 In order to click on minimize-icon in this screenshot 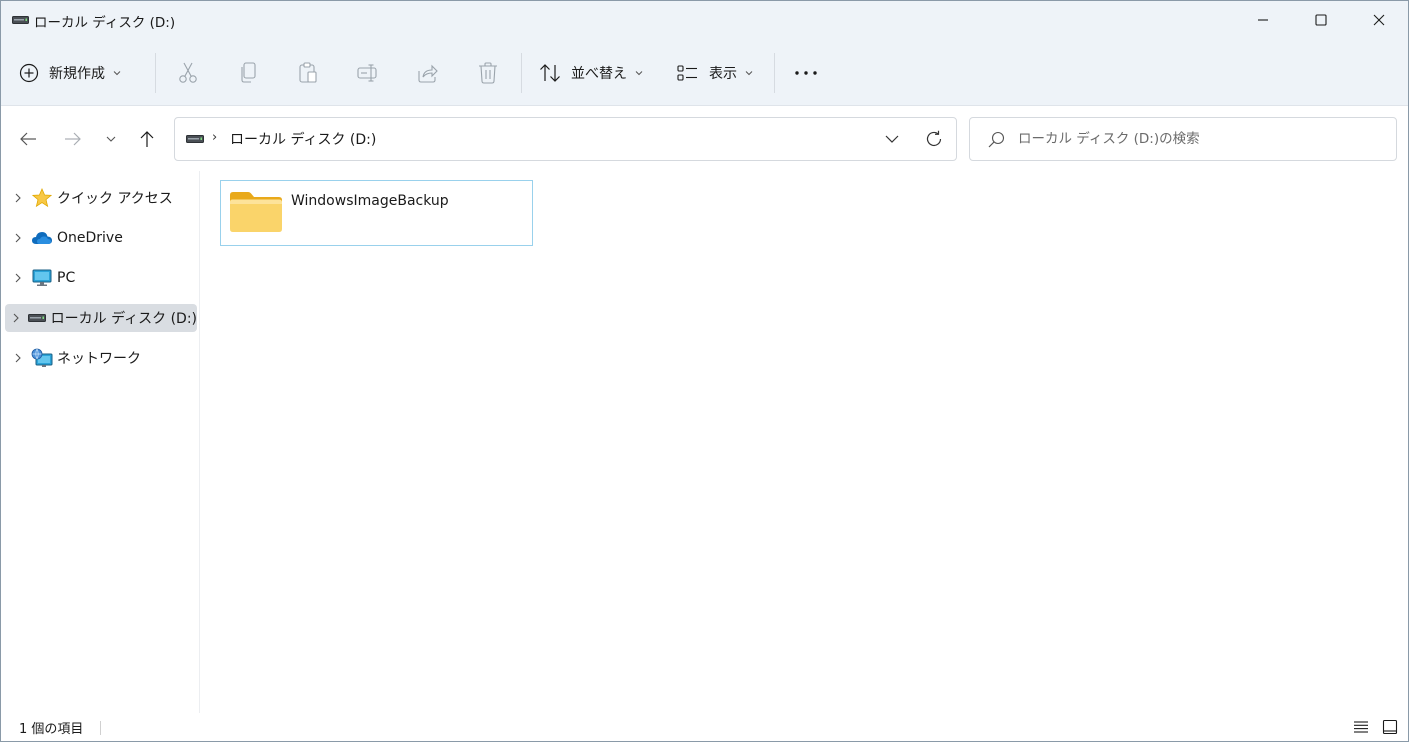, I will do `click(1263, 20)`.